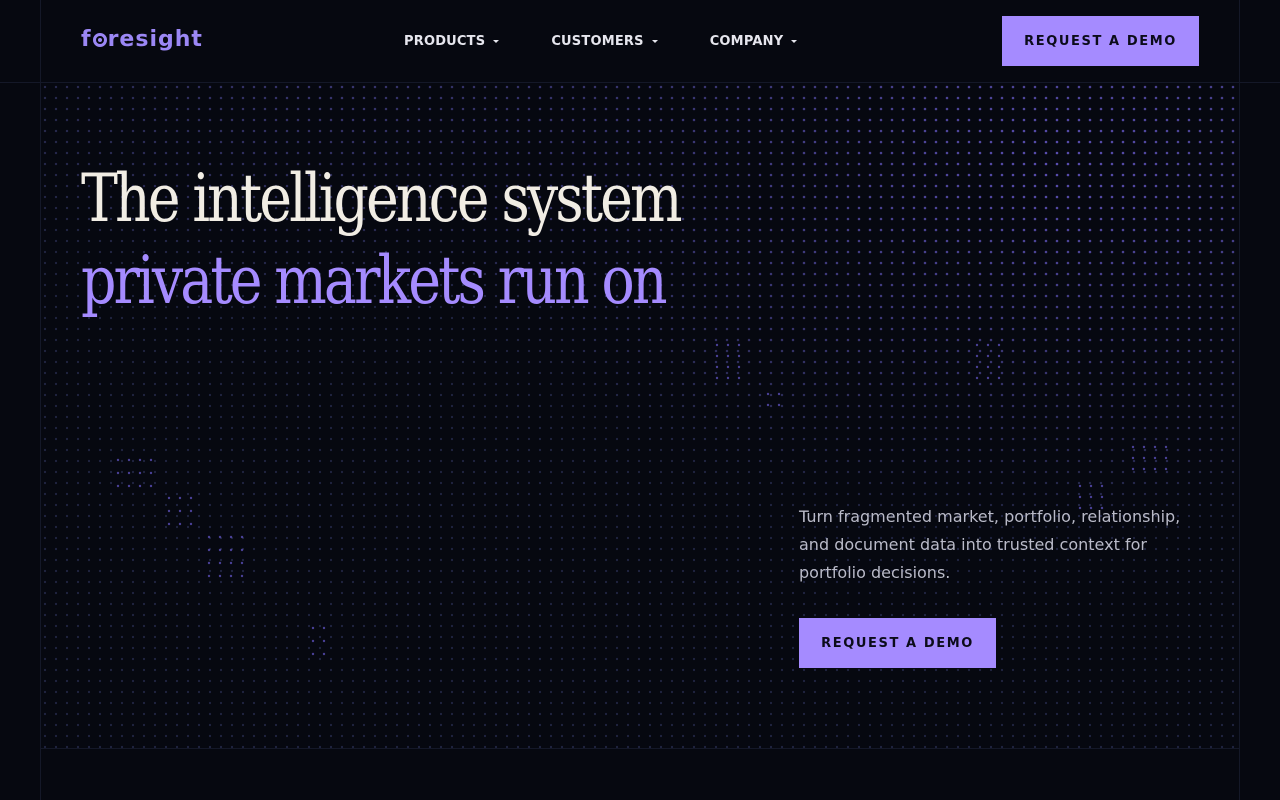  Describe the element at coordinates (445, 41) in the screenshot. I see `nav-item-label: PRODUCTS` at that location.